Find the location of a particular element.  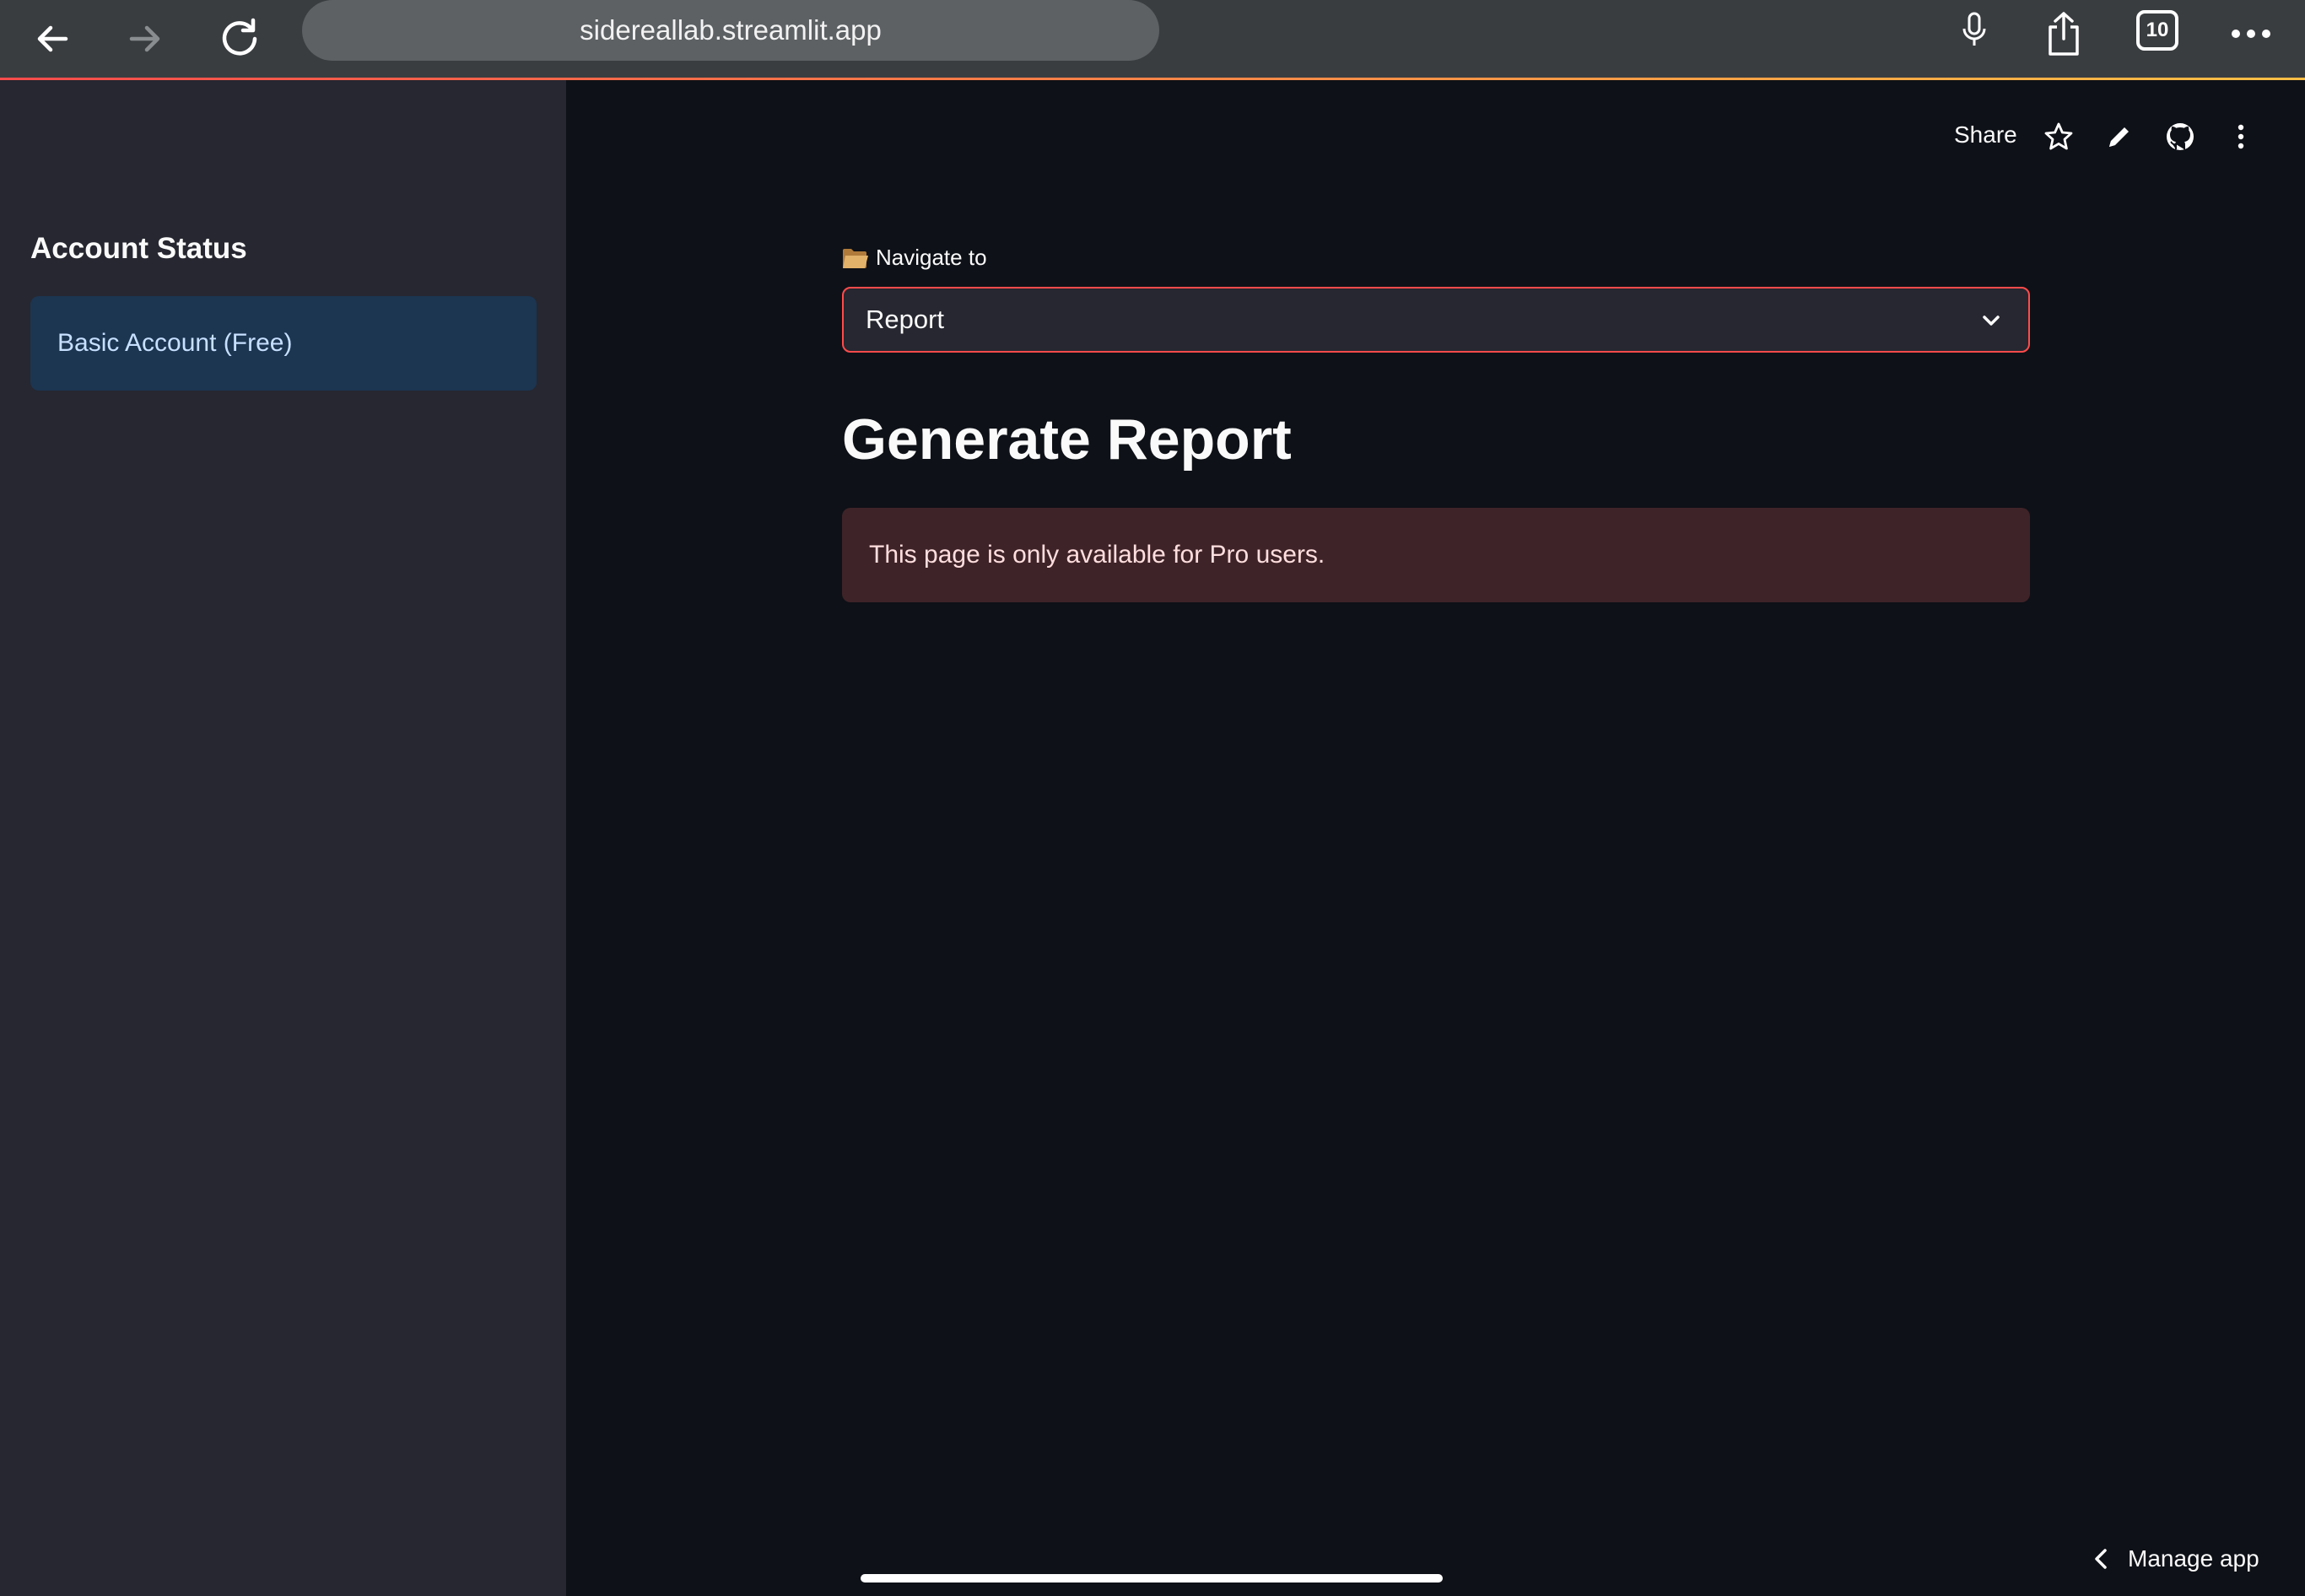

reload-button is located at coordinates (239, 39).